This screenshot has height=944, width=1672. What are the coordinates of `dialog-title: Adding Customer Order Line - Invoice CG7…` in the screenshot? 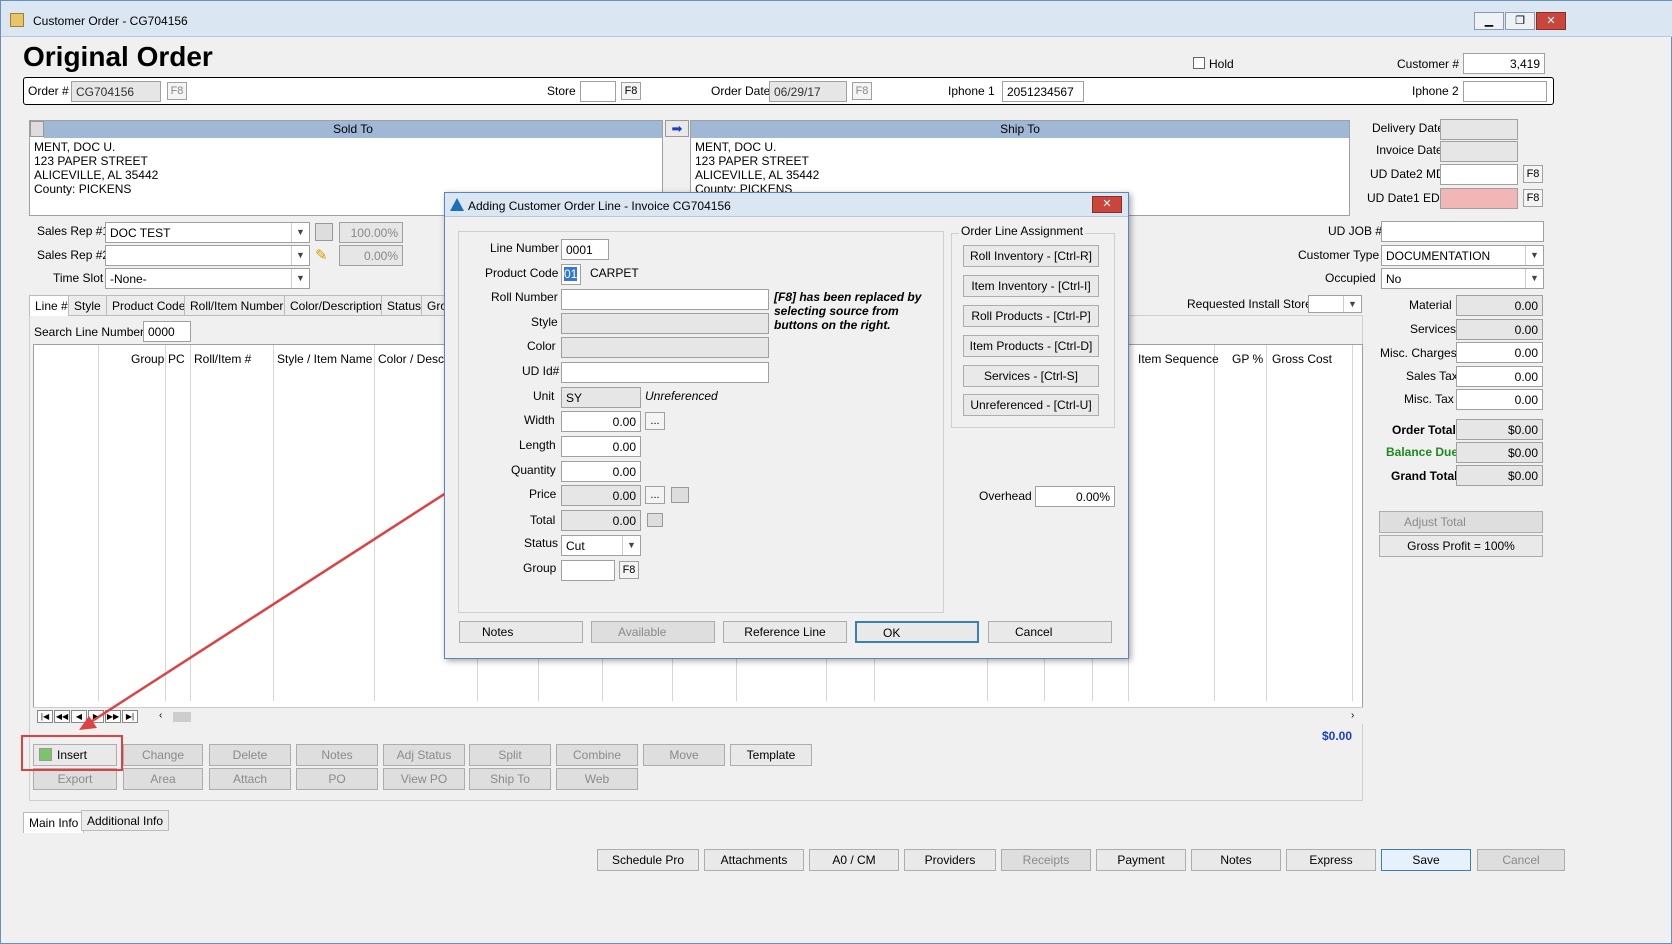 It's located at (599, 206).